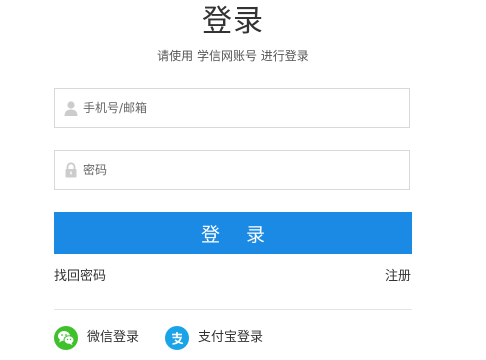 Image resolution: width=486 pixels, height=360 pixels. What do you see at coordinates (71, 170) in the screenshot?
I see `lock-icon` at bounding box center [71, 170].